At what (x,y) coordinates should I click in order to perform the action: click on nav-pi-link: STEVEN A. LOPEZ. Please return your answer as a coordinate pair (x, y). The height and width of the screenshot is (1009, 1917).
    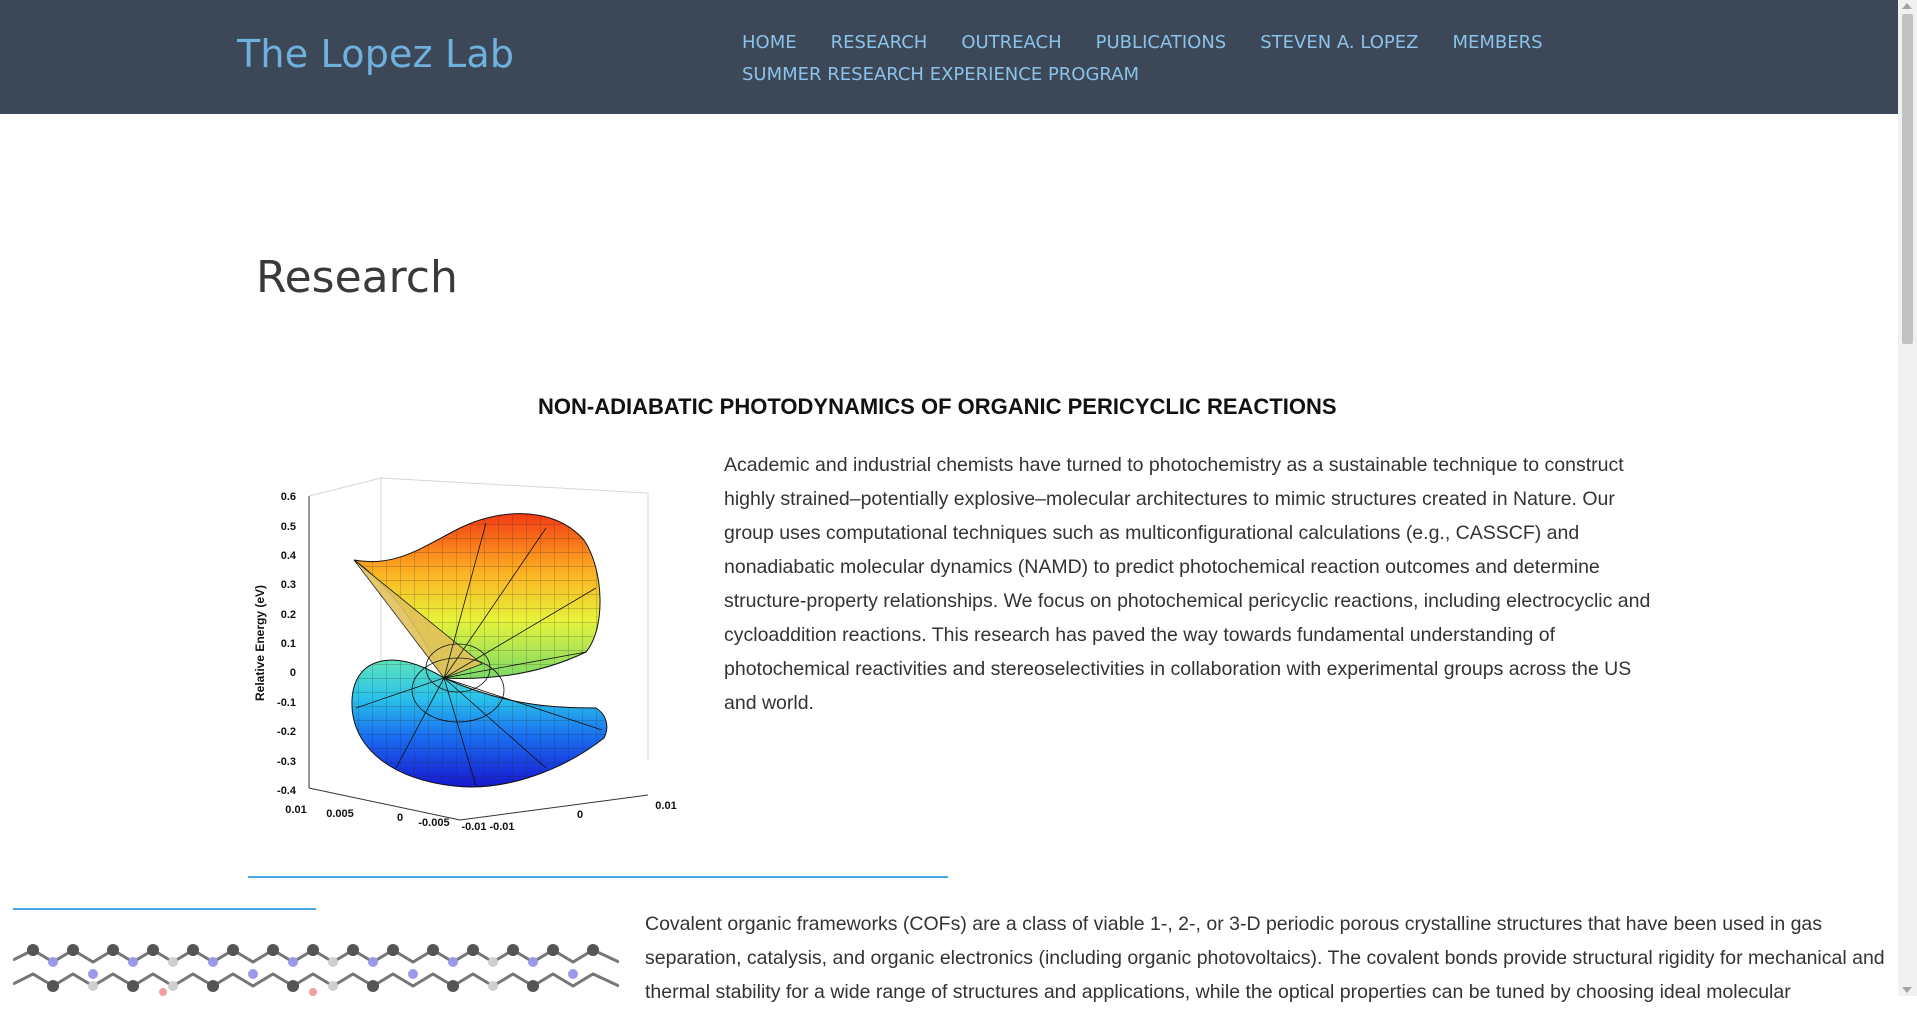
    Looking at the image, I should click on (1339, 42).